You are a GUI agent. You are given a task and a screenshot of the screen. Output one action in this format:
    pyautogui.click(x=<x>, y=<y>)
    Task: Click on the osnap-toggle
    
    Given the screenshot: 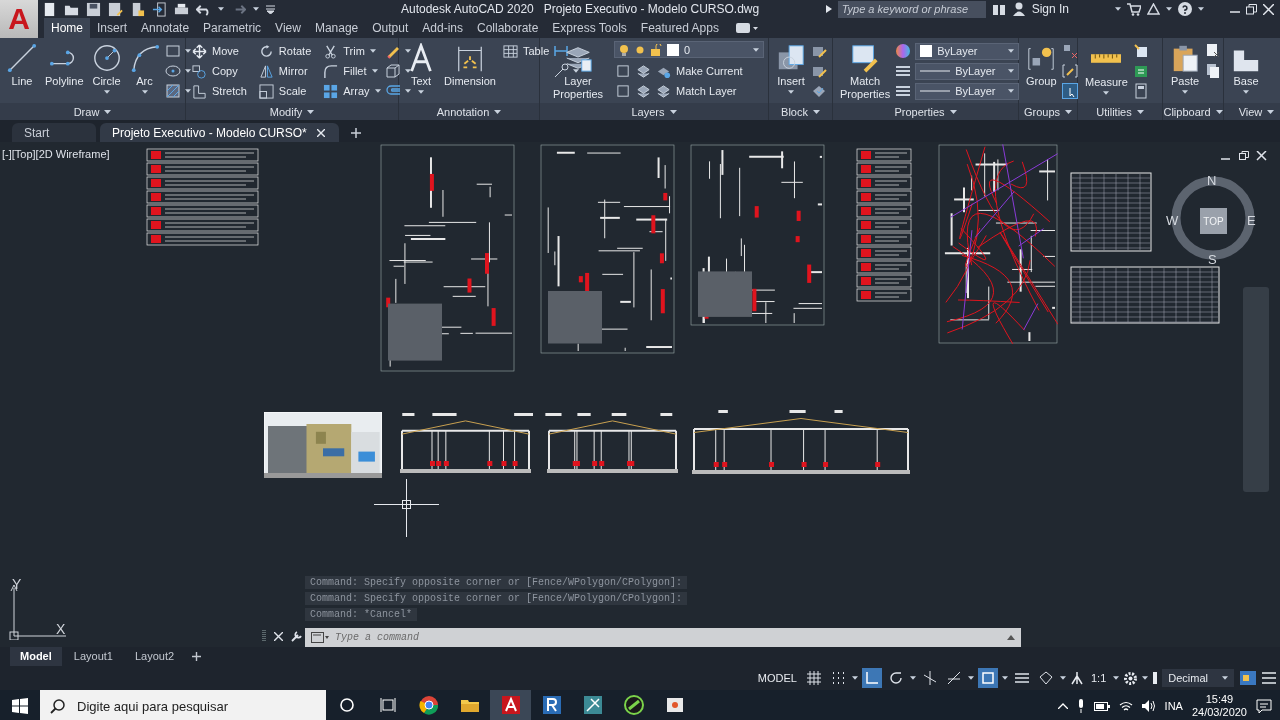 What is the action you would take?
    pyautogui.click(x=987, y=678)
    